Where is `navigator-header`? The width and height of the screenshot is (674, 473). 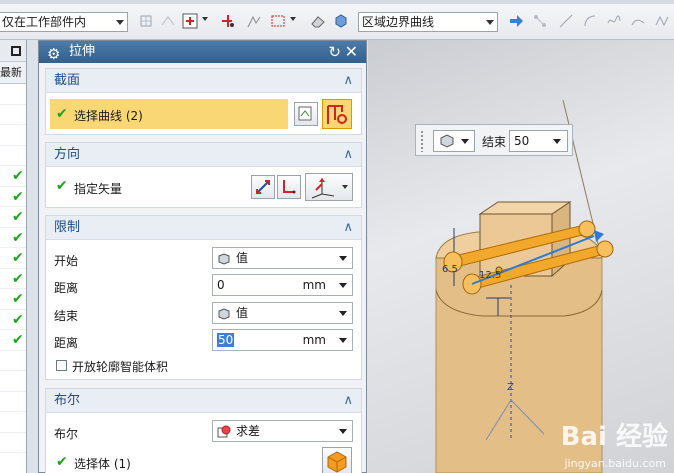
navigator-header is located at coordinates (13, 51).